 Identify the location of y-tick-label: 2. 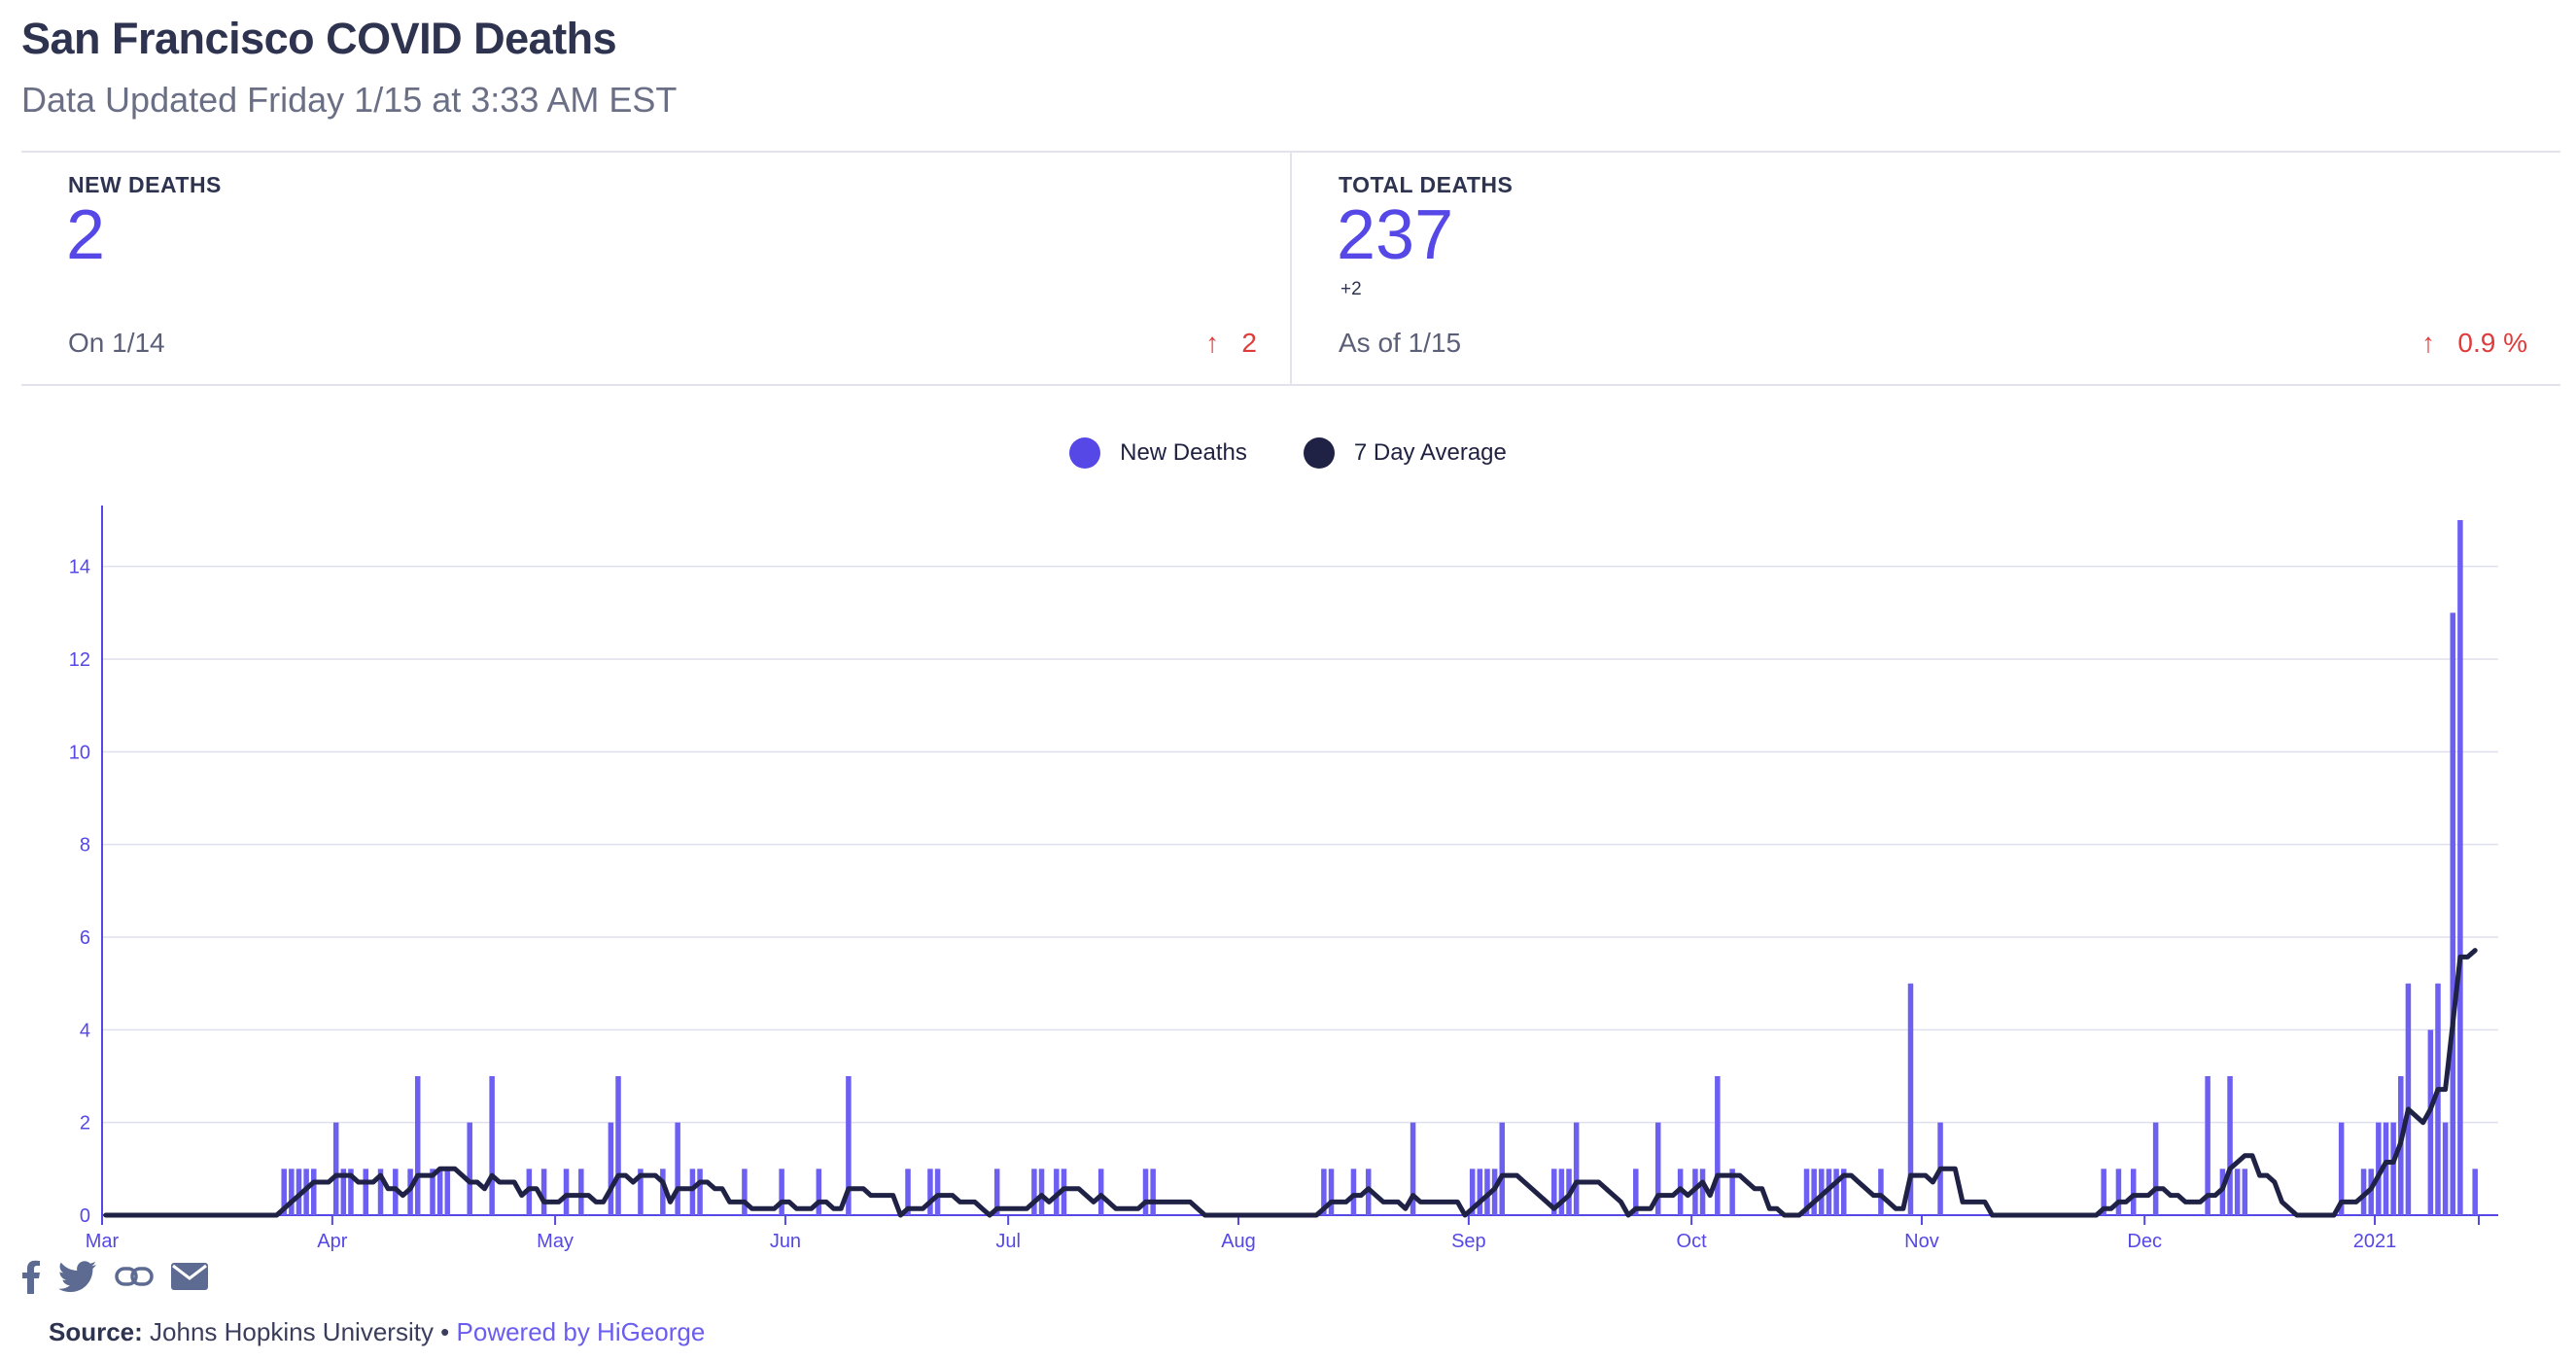
(85, 1123).